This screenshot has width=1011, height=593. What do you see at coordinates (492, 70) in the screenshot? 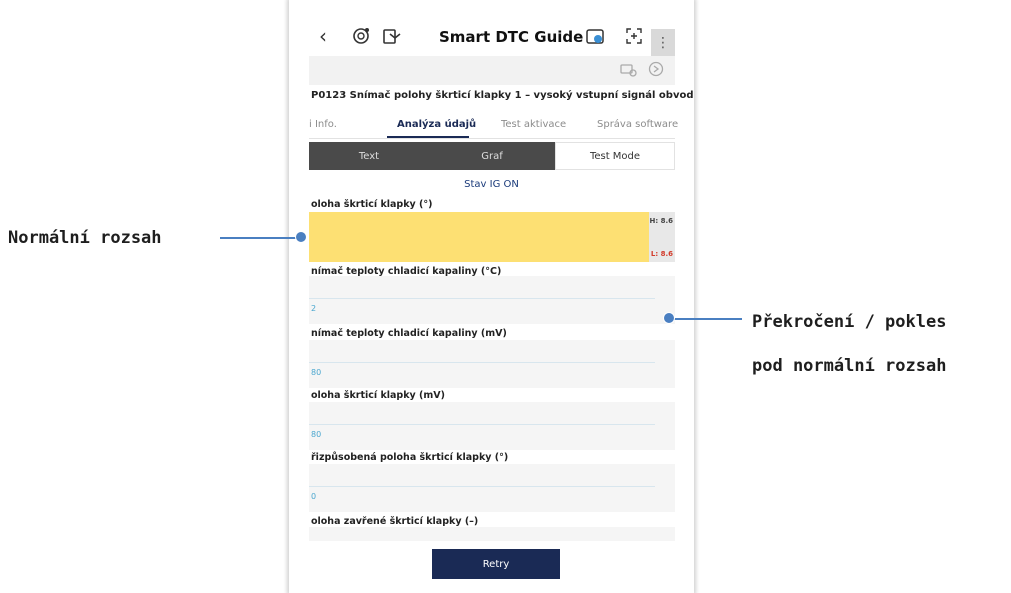
I see `toolbar-strip` at bounding box center [492, 70].